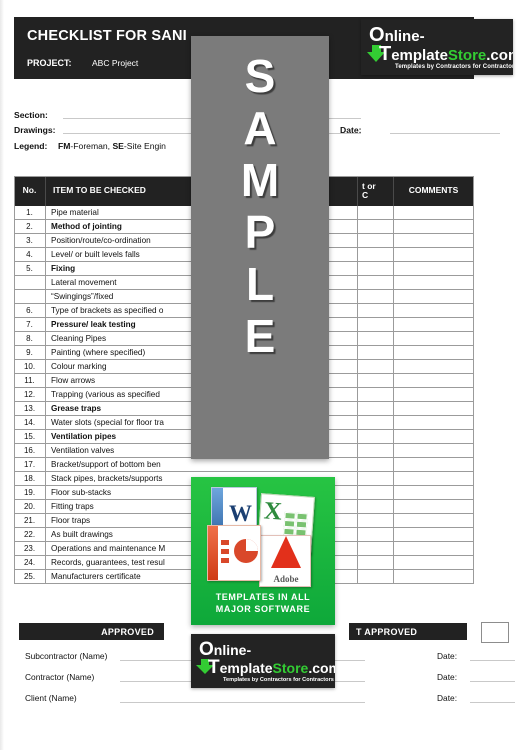 This screenshot has height=750, width=521. I want to click on date-input-rule, so click(445, 133).